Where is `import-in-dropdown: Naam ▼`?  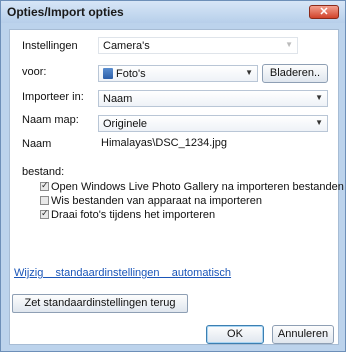 import-in-dropdown: Naam ▼ is located at coordinates (213, 98).